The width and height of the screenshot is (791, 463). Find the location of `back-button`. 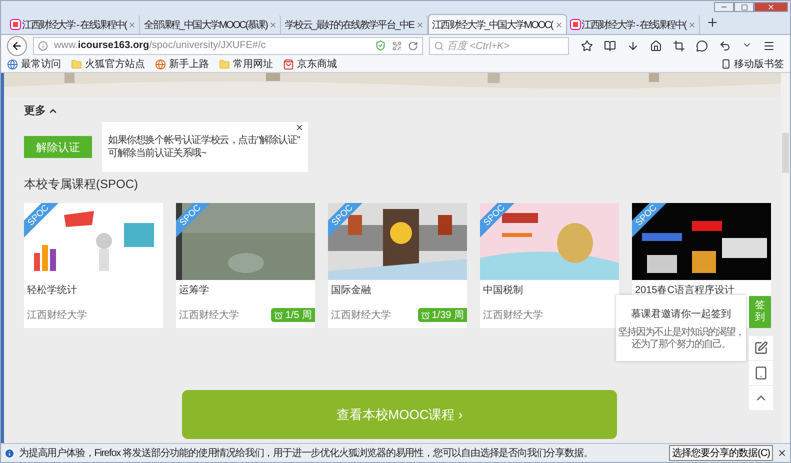

back-button is located at coordinates (17, 46).